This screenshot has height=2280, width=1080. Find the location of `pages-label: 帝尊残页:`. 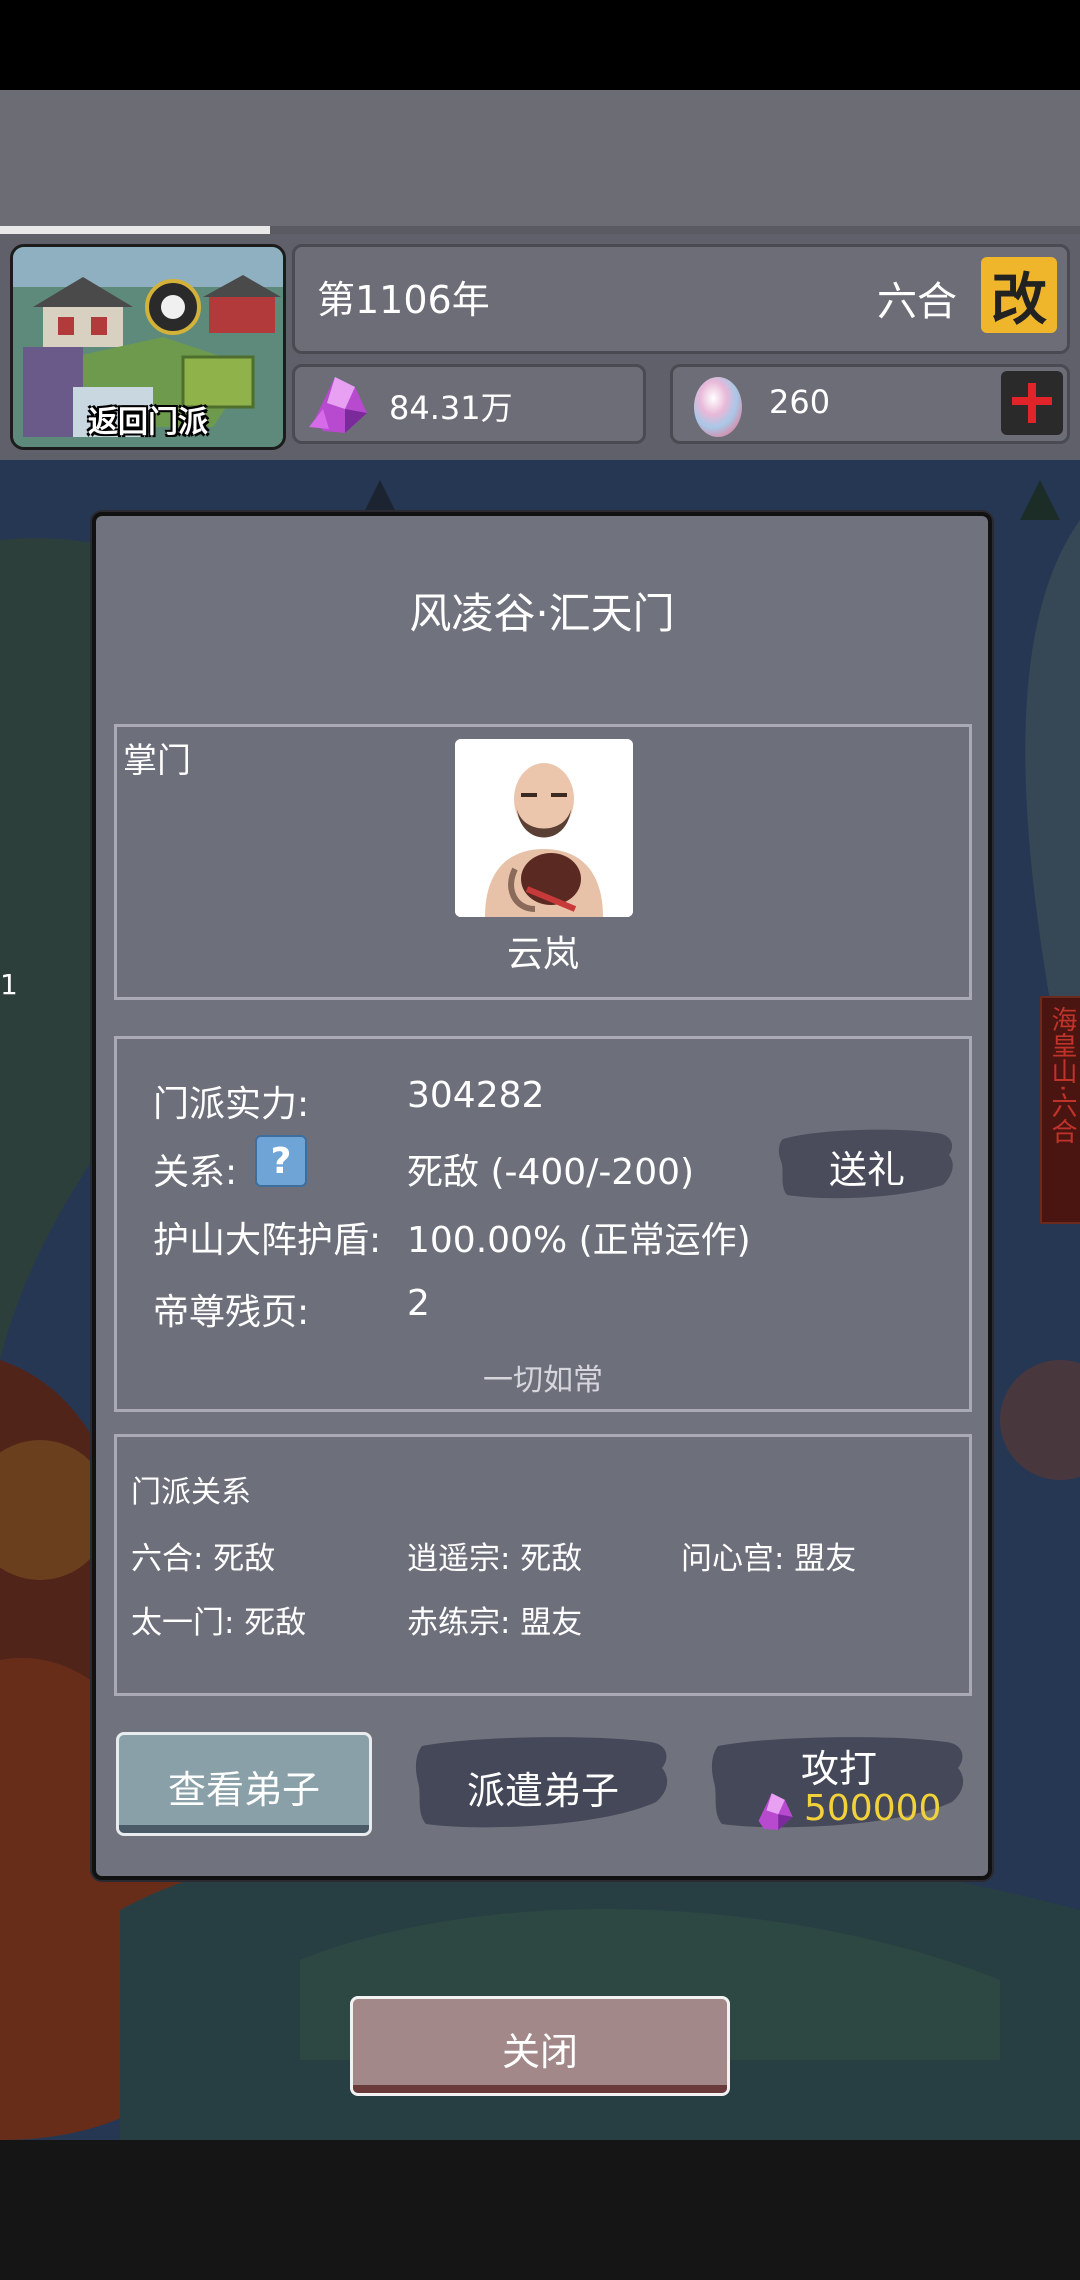

pages-label: 帝尊残页: is located at coordinates (231, 1312).